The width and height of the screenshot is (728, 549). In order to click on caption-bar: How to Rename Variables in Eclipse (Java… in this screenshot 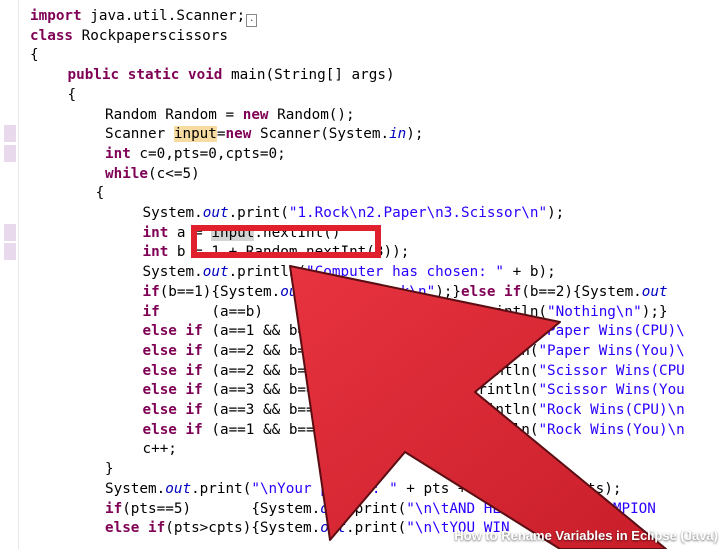, I will do `click(364, 536)`.